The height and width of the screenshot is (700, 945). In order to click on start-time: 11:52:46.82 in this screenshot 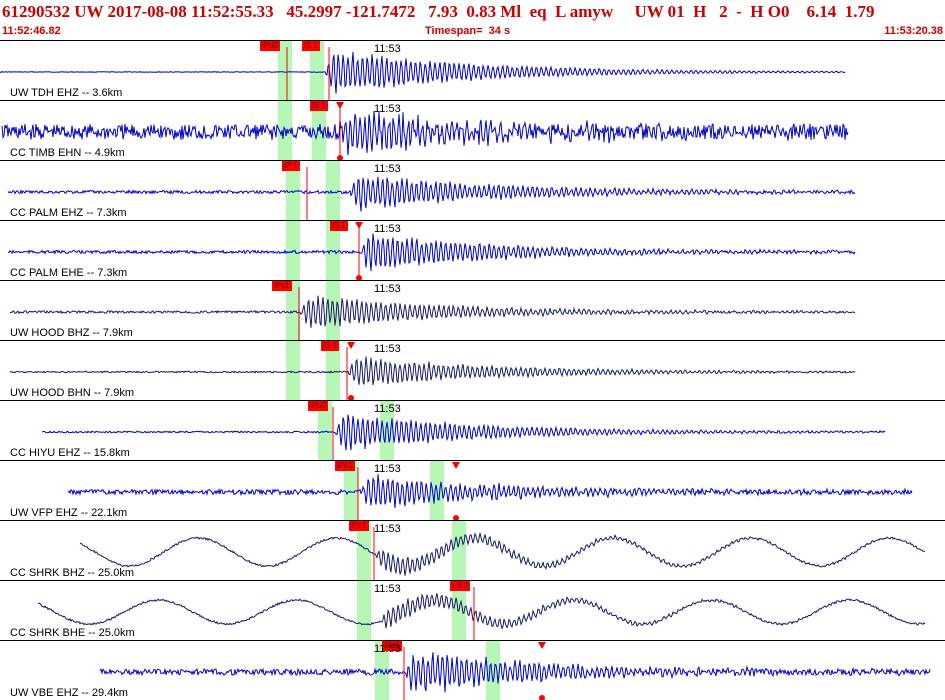, I will do `click(31, 31)`.